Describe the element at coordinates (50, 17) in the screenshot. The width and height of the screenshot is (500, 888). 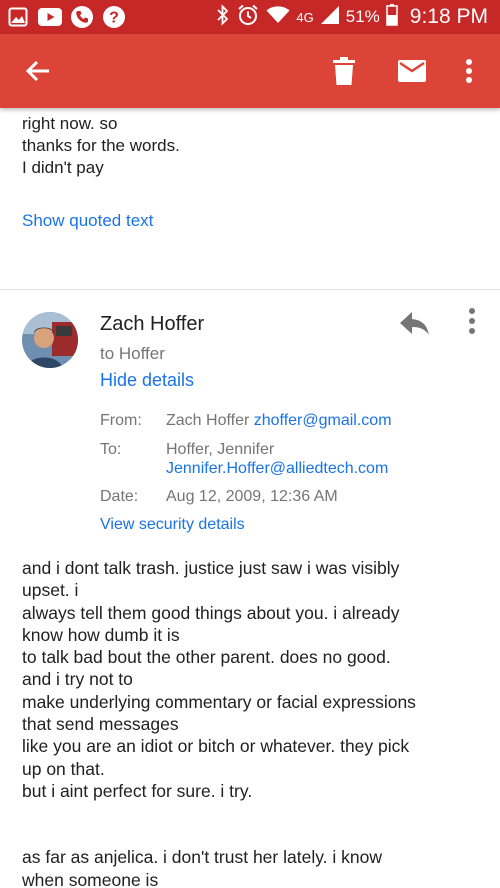
I see `youtube-icon` at that location.